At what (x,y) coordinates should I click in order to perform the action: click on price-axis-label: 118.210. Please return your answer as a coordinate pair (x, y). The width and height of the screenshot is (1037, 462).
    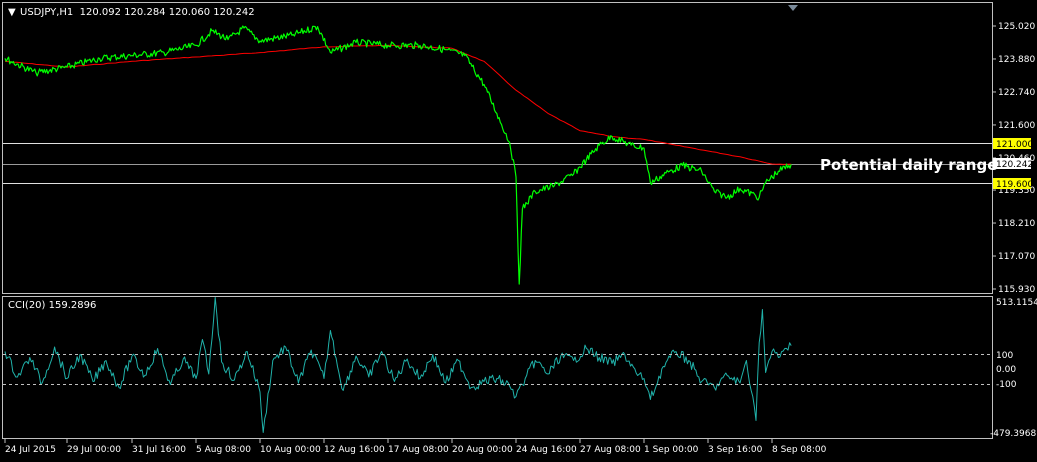
    Looking at the image, I should click on (1016, 224).